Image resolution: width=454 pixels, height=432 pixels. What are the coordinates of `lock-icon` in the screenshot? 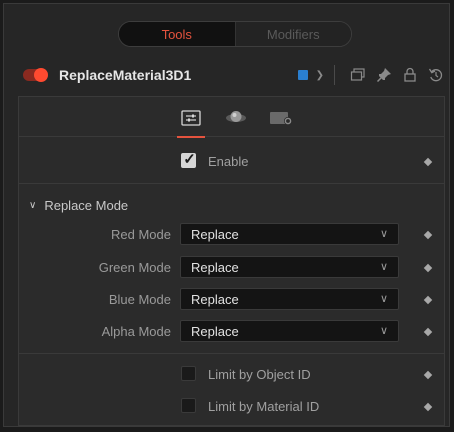 It's located at (410, 75).